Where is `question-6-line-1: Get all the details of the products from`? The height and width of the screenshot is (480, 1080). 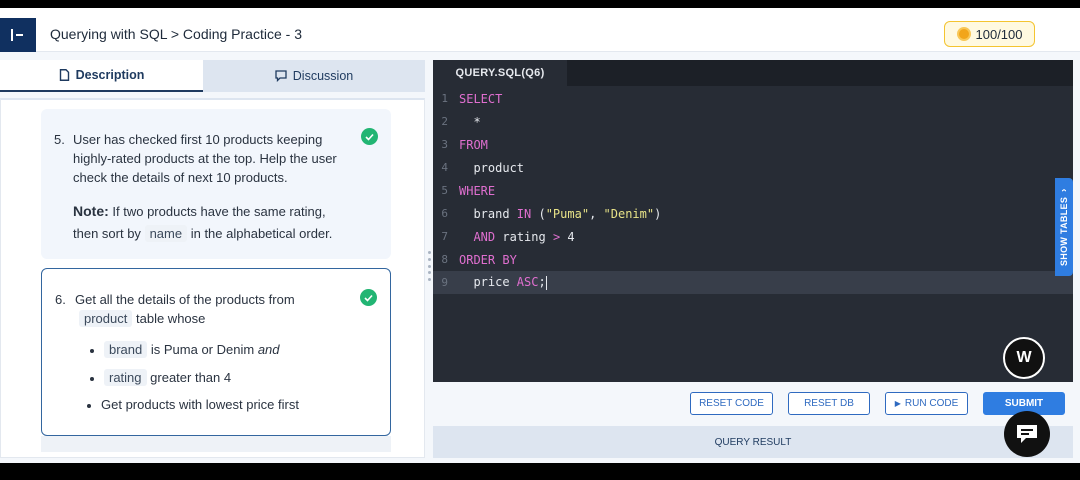
question-6-line-1: Get all the details of the products from is located at coordinates (185, 299).